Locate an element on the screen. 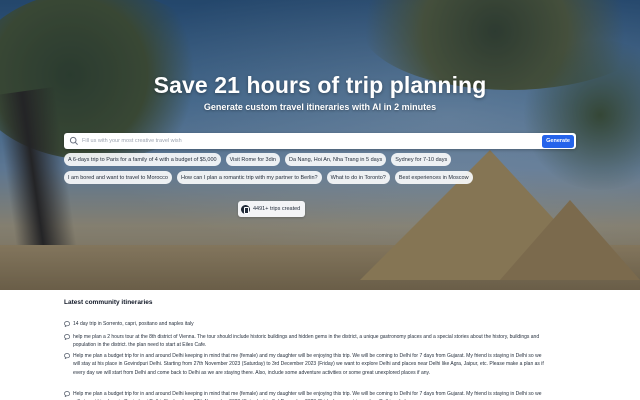 The image size is (640, 400). suggestion-chip: What to do in Toronto? is located at coordinates (358, 177).